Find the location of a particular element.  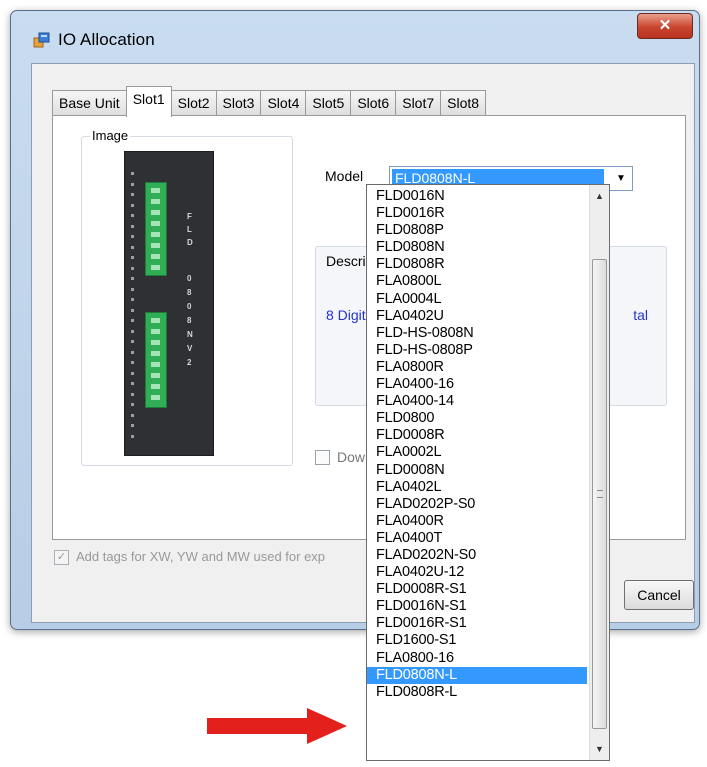

image-group-label: Image is located at coordinates (110, 135).